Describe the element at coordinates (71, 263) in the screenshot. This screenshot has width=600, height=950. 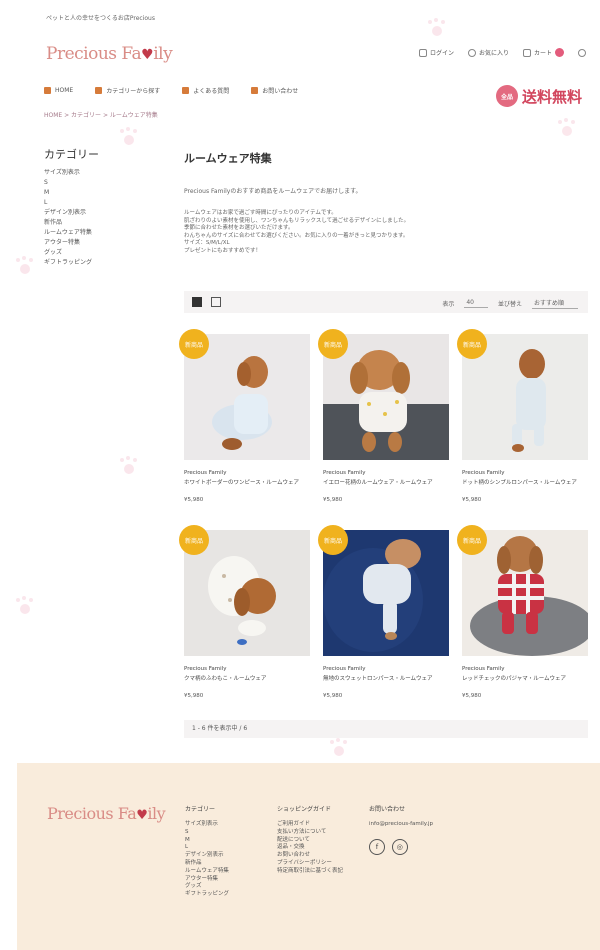
I see `sidebar-item: ギフトラッピング` at that location.